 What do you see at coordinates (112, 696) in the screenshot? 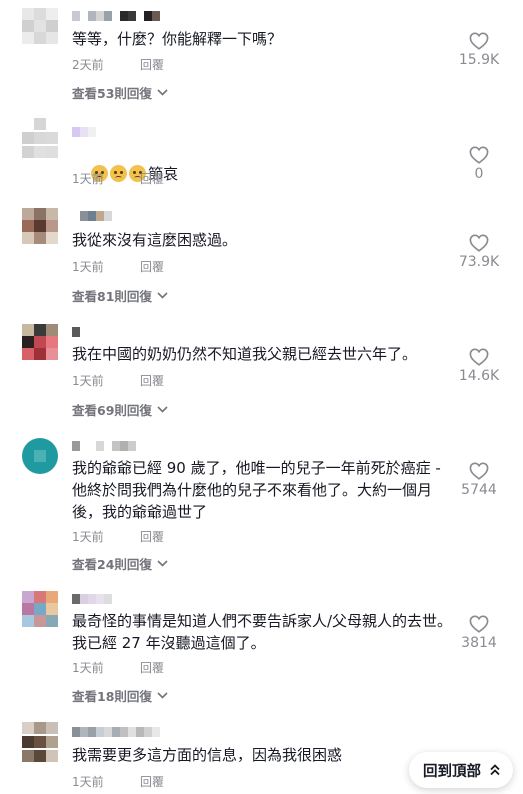
I see `view-replies-label: 查看18則回復` at bounding box center [112, 696].